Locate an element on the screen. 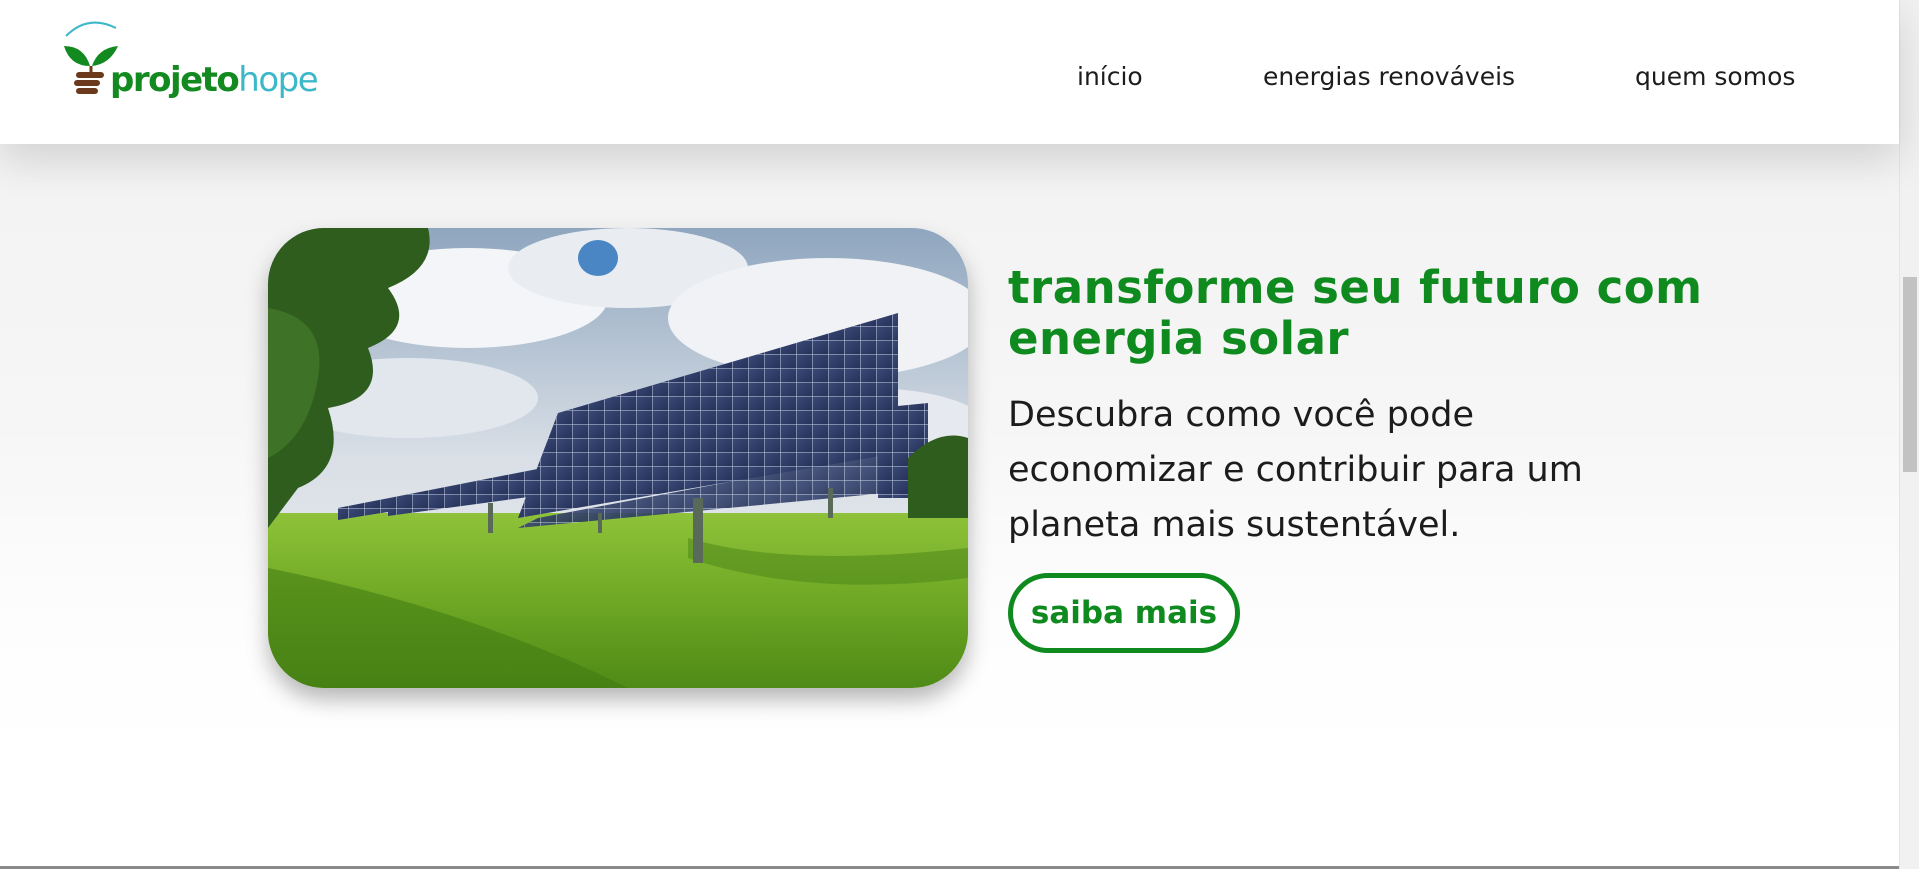 Image resolution: width=1919 pixels, height=869 pixels. logo-wordmark: projetohope is located at coordinates (214, 80).